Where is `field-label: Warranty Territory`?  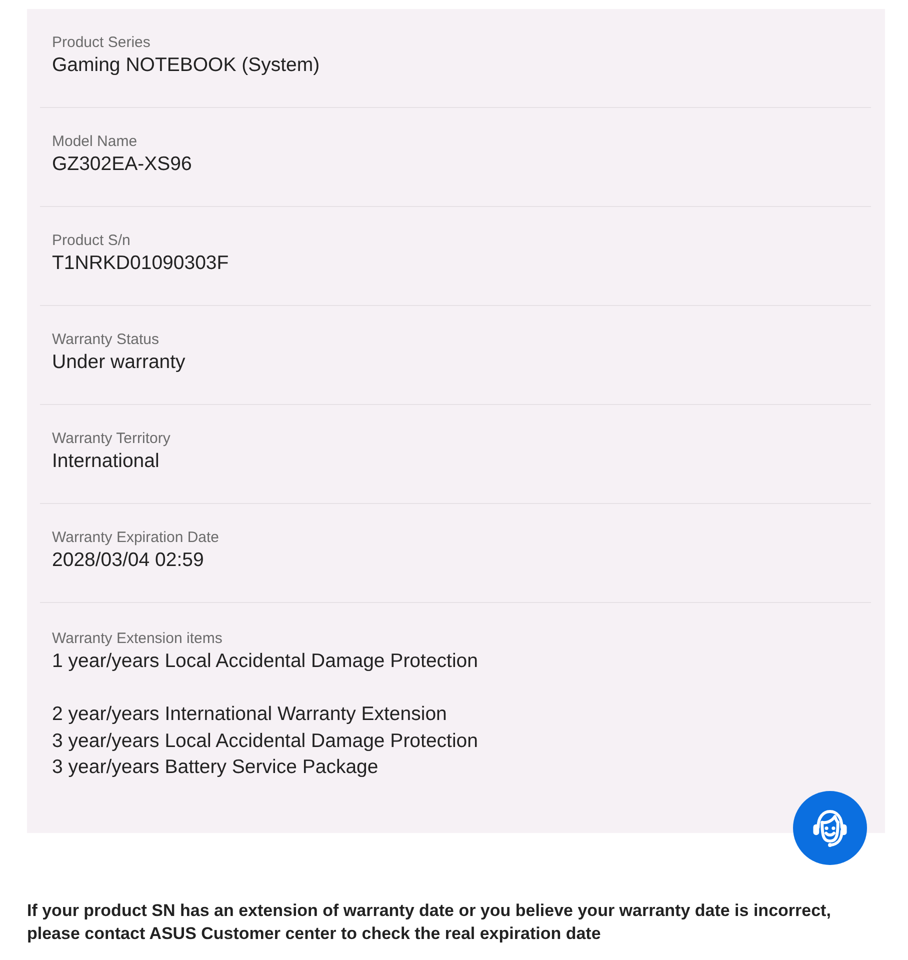 field-label: Warranty Territory is located at coordinates (111, 439).